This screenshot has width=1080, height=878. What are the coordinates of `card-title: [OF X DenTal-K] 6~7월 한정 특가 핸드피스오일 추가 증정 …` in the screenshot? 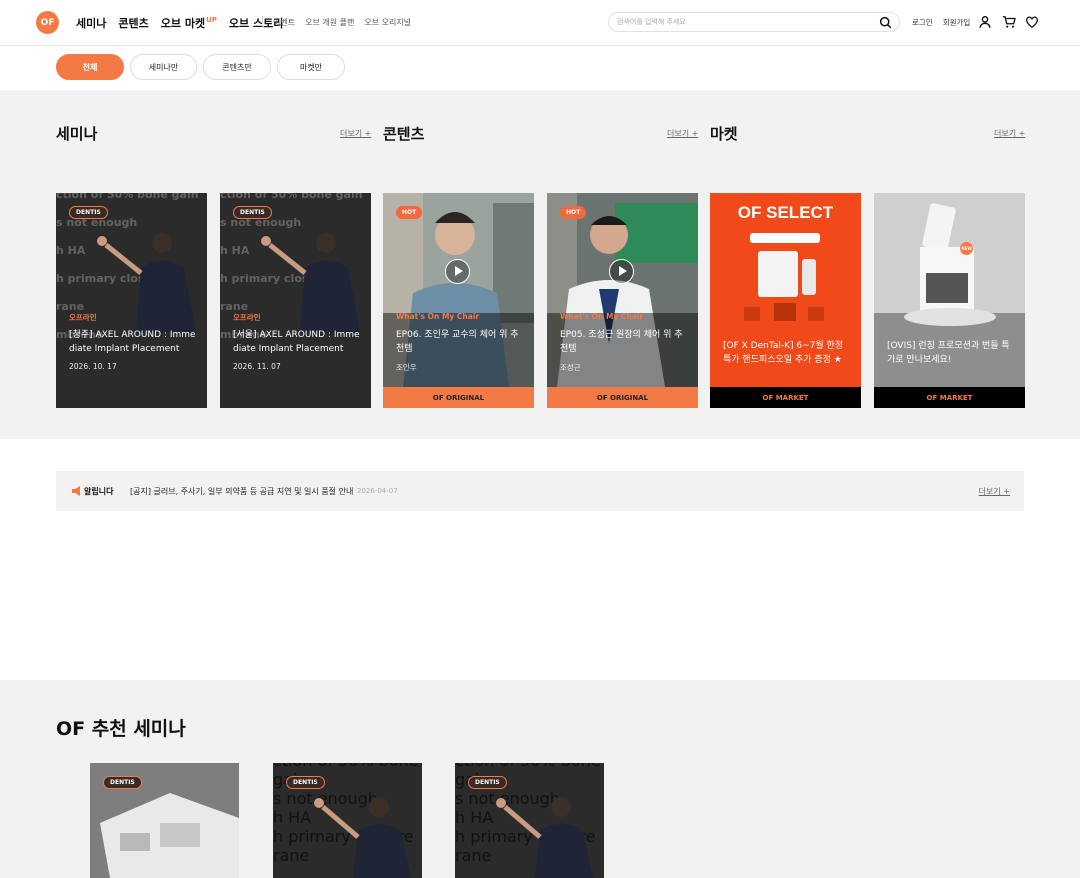 It's located at (783, 353).